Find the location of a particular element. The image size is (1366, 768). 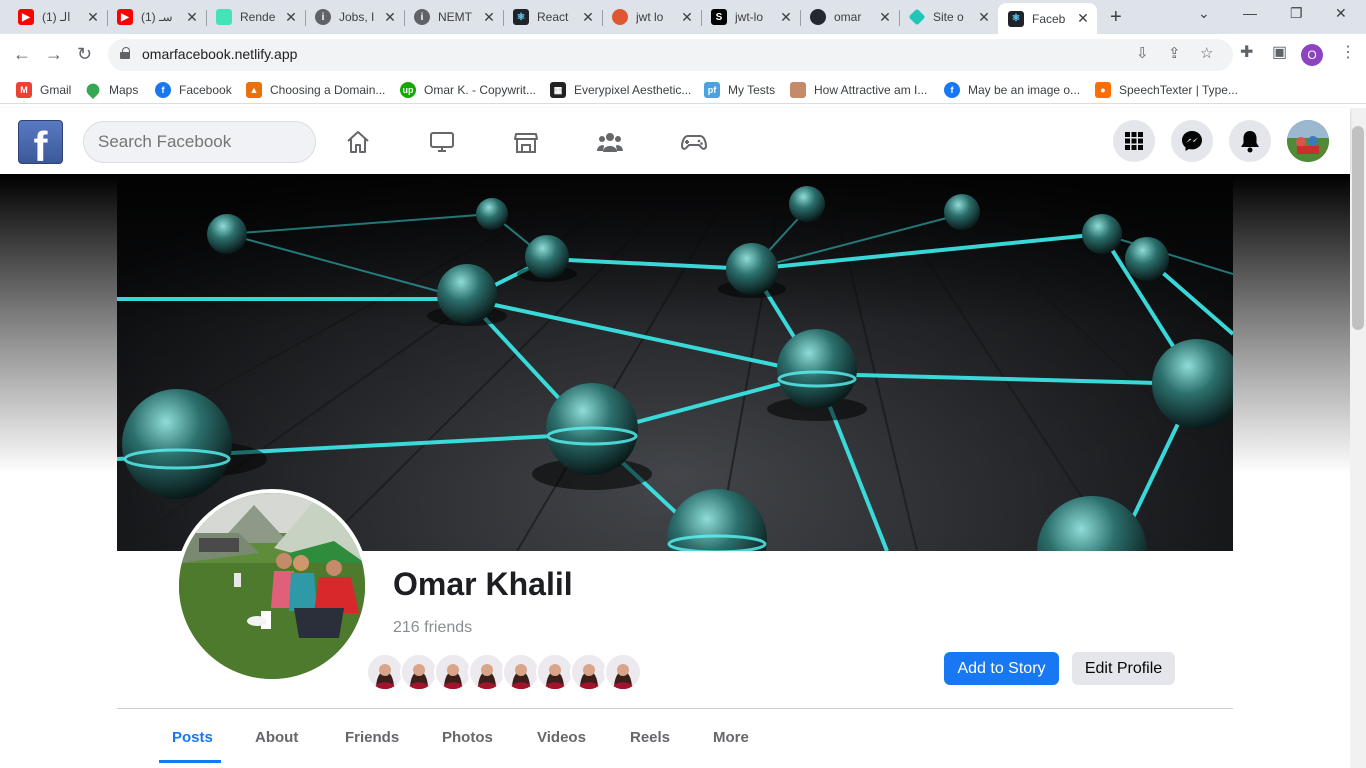

render-icon is located at coordinates (224, 17).